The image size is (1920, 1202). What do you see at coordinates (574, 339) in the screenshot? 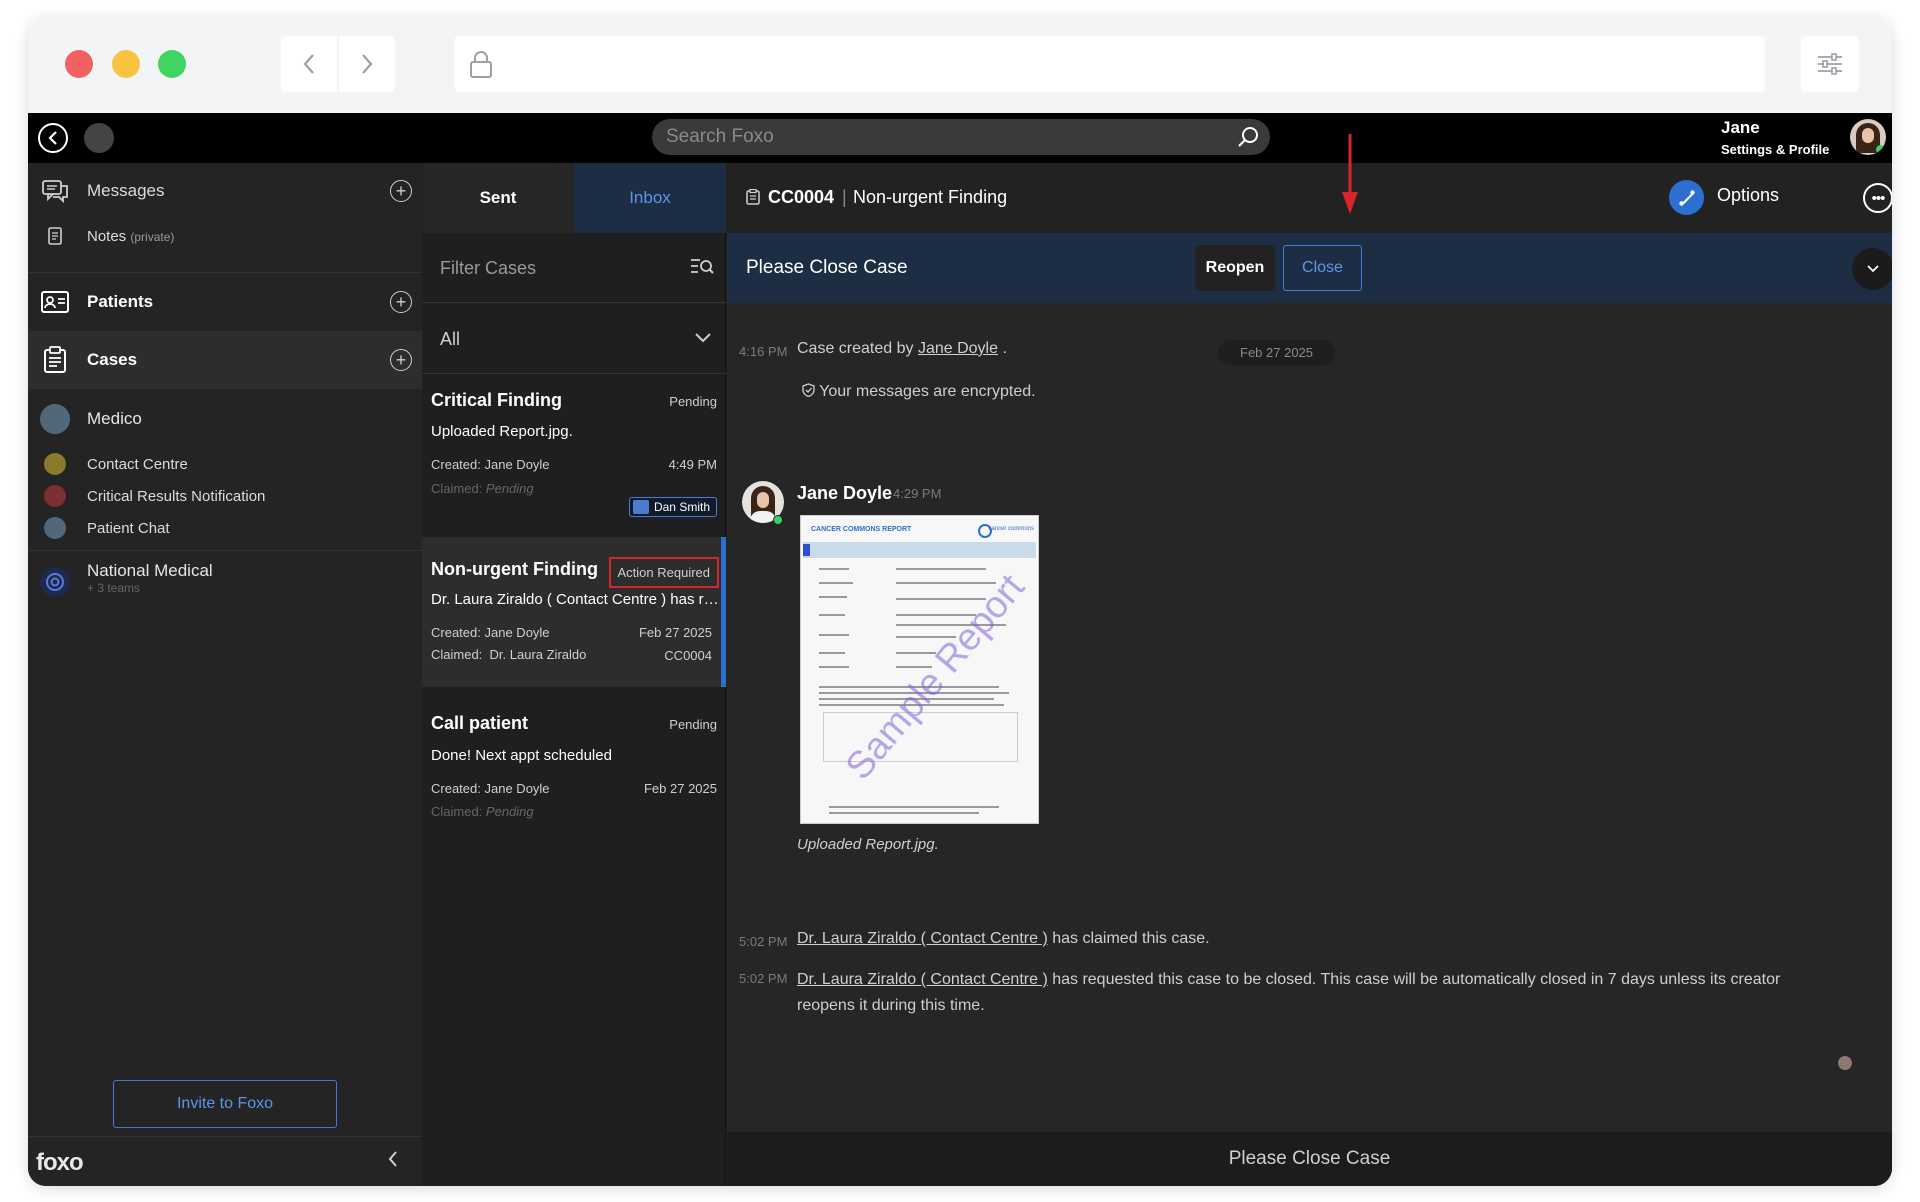
I see `case-status-dropdown: All` at bounding box center [574, 339].